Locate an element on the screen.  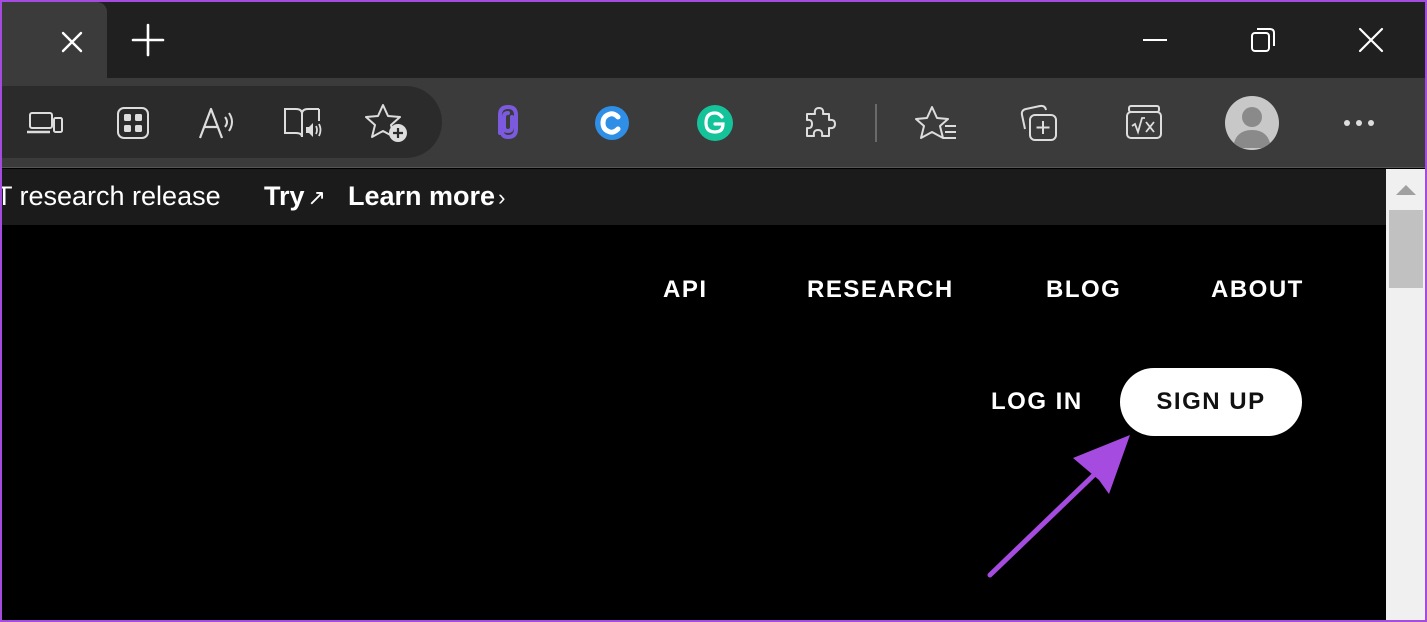
arrow-pointer-icon is located at coordinates (1058, 506).